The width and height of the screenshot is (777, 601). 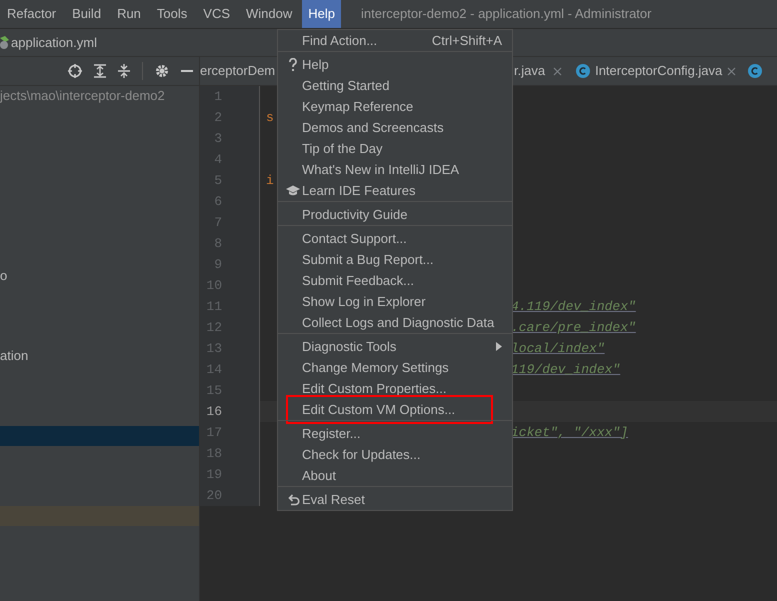 I want to click on tab-label: InterceptorConfig.java, so click(x=658, y=71).